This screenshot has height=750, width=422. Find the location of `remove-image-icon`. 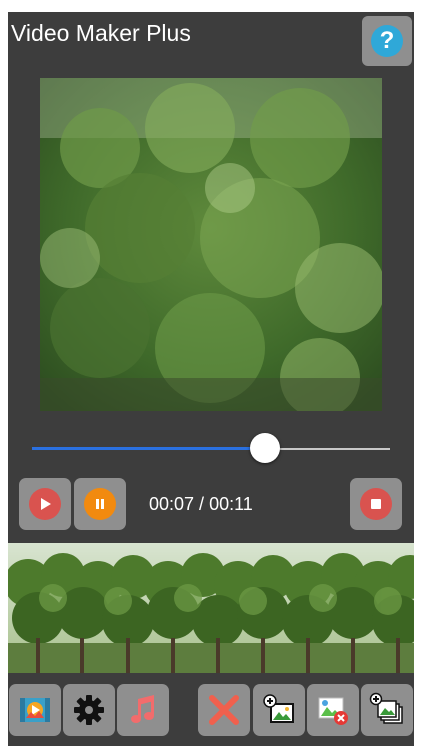

remove-image-icon is located at coordinates (333, 711).